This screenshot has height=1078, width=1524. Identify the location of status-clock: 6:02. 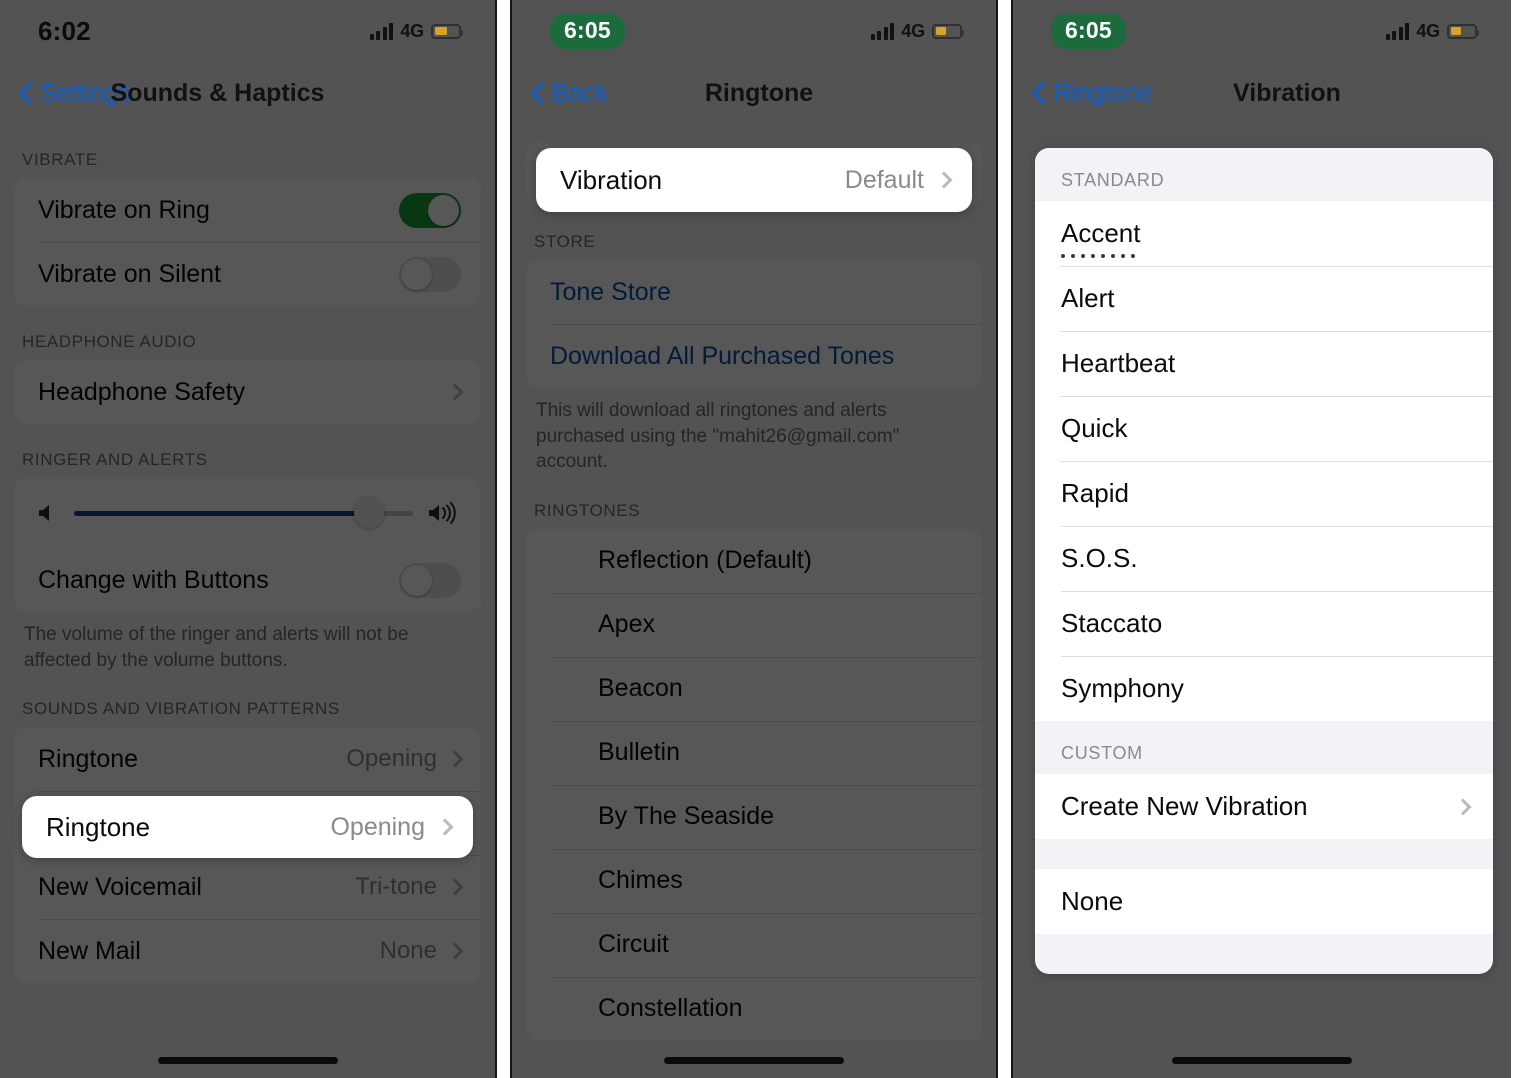
(64, 30).